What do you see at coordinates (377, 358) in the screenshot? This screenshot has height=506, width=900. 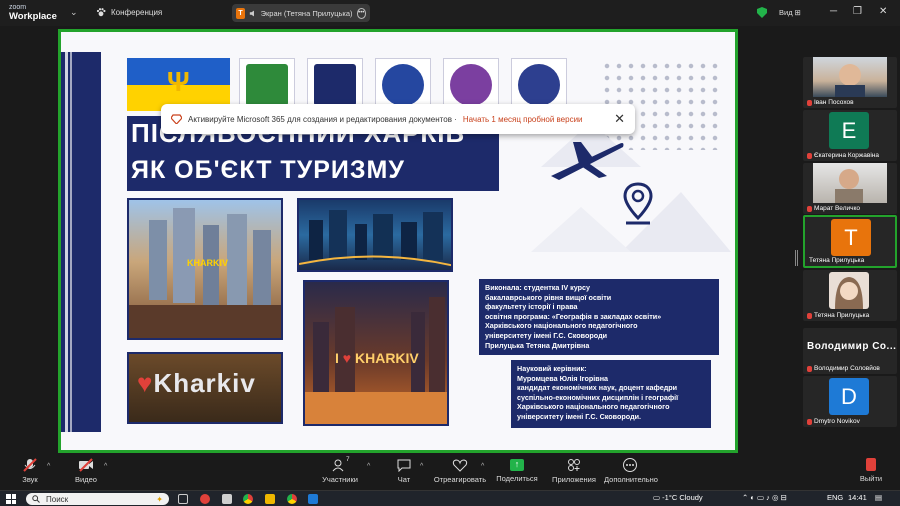 I see `photo-caption-2: I ♥ KHARKIV` at bounding box center [377, 358].